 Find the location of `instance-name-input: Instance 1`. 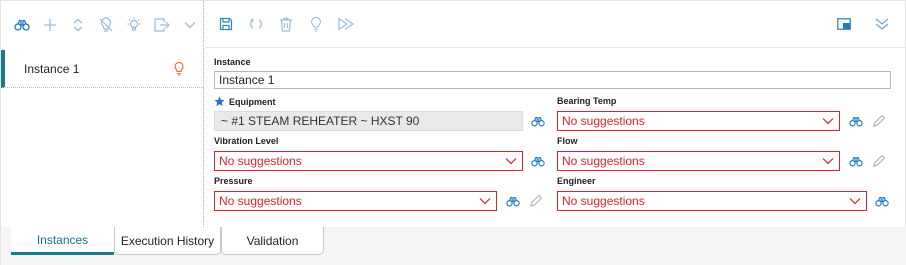

instance-name-input: Instance 1 is located at coordinates (552, 80).